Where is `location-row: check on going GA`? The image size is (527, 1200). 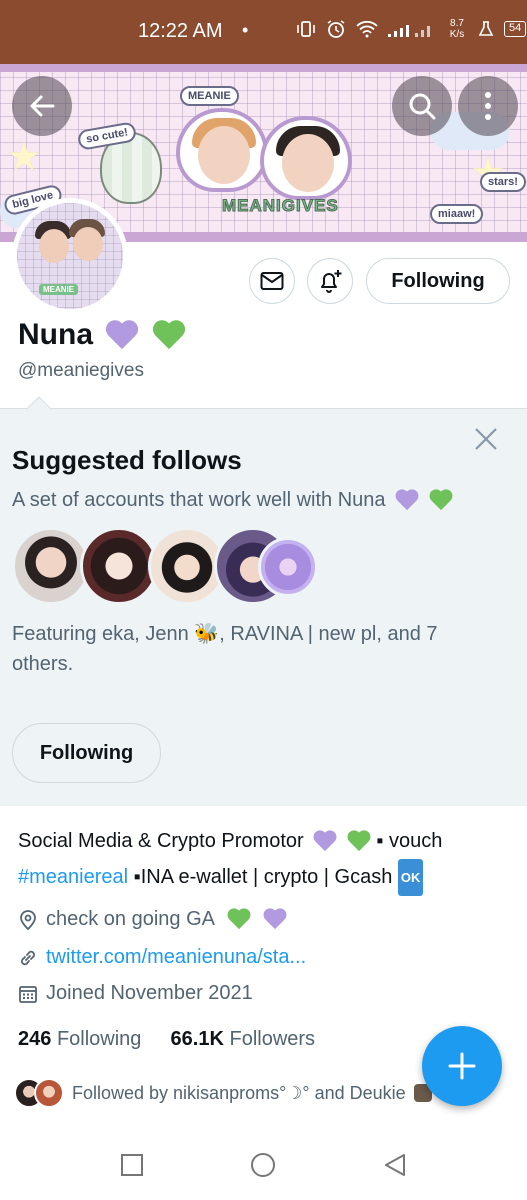
location-row: check on going GA is located at coordinates (152, 919).